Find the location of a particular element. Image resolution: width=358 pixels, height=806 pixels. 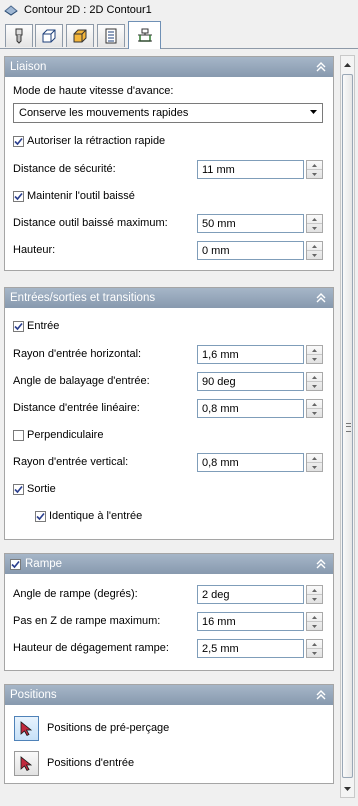

horiz-radius-label: Rayon d'entrée horizontal: is located at coordinates (77, 354).